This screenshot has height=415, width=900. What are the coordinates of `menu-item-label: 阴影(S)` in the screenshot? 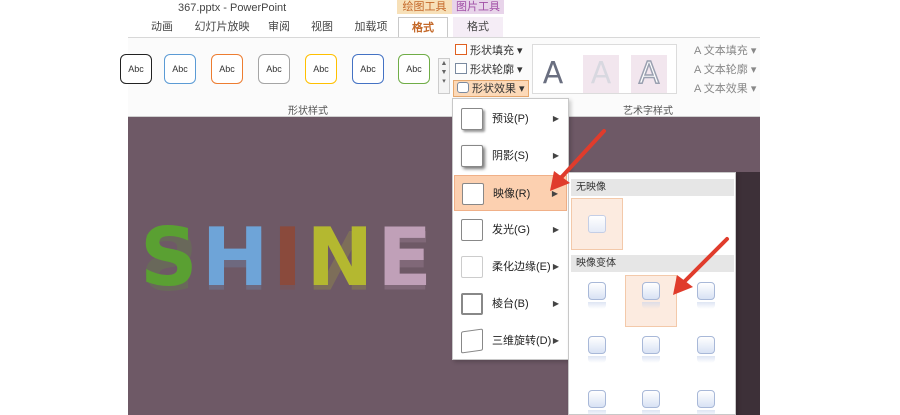 It's located at (510, 156).